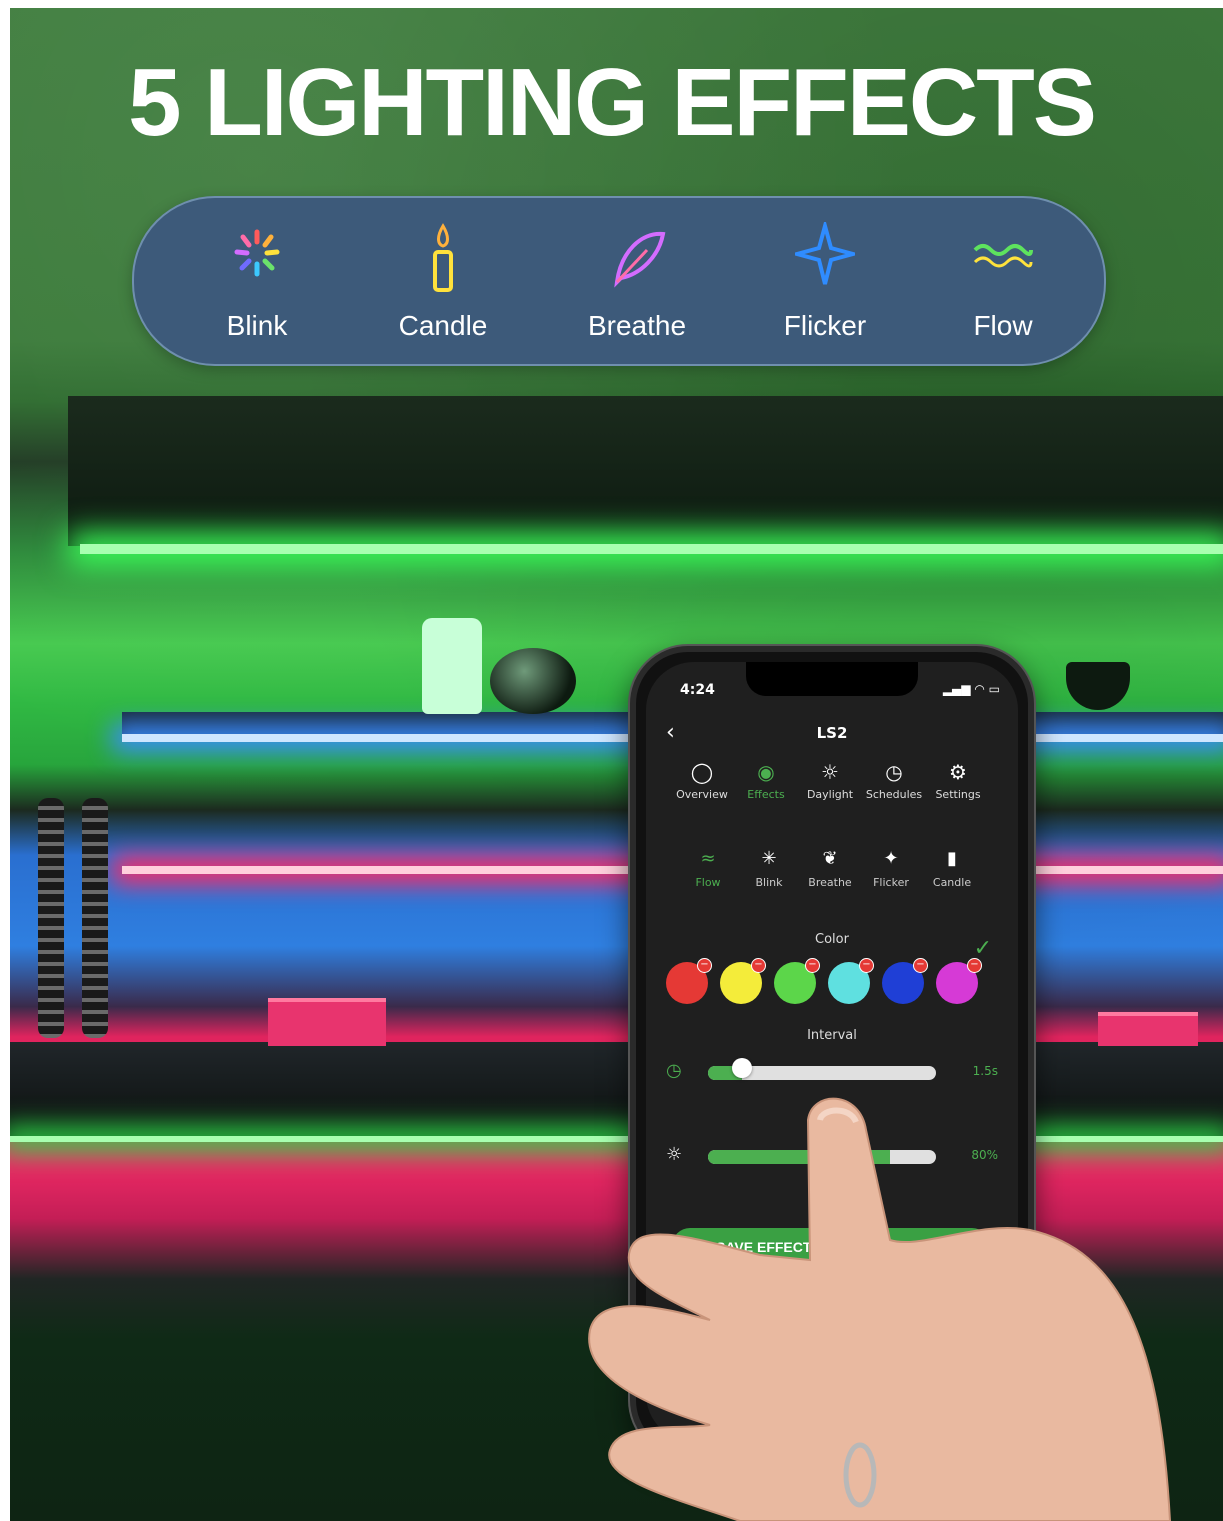 Image resolution: width=1223 pixels, height=1521 pixels. Describe the element at coordinates (257, 325) in the screenshot. I see `banner-label: Blink` at that location.